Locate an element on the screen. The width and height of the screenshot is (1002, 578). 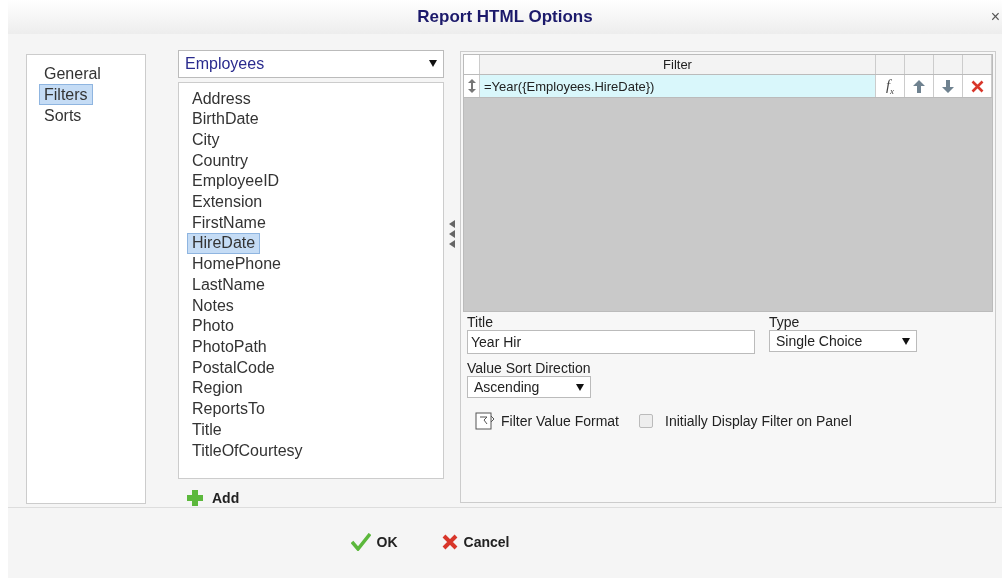
cancel-button: Cancel is located at coordinates (475, 542).